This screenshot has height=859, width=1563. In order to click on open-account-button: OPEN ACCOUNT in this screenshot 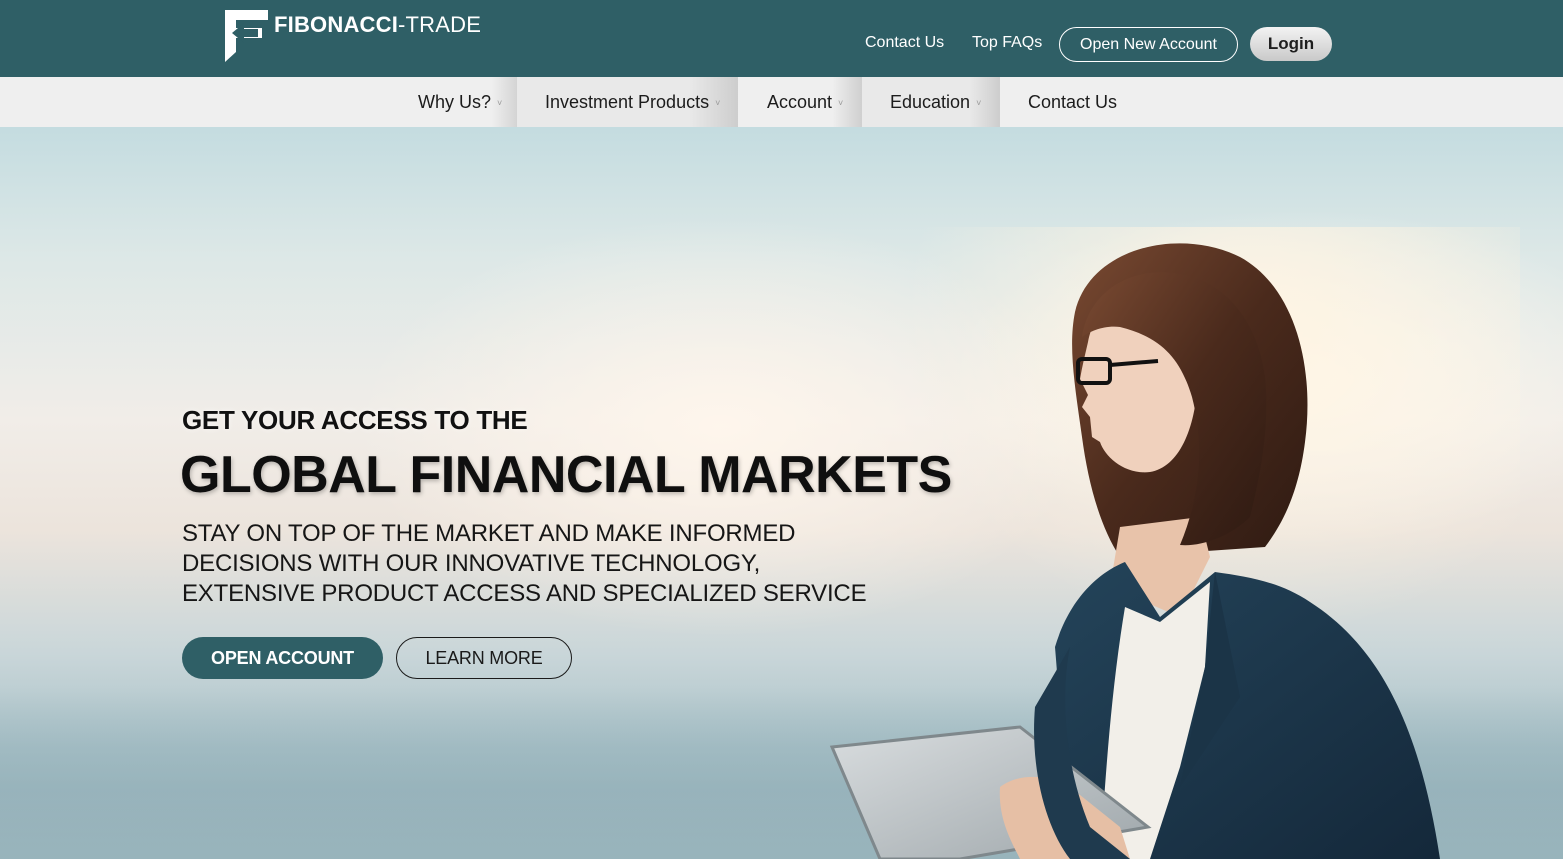, I will do `click(282, 658)`.